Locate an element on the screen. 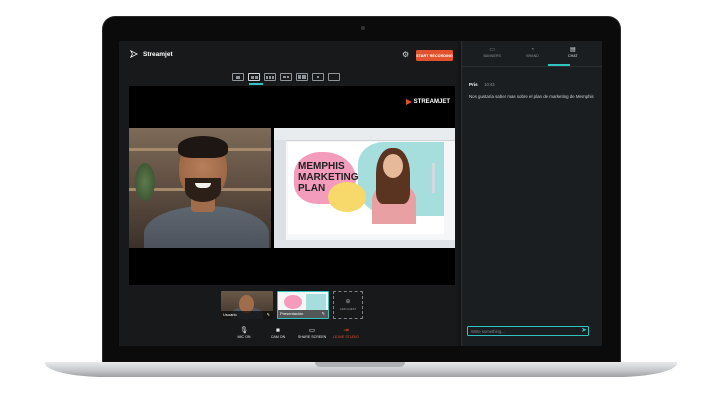  add-user-icon: ⊕ is located at coordinates (348, 302).